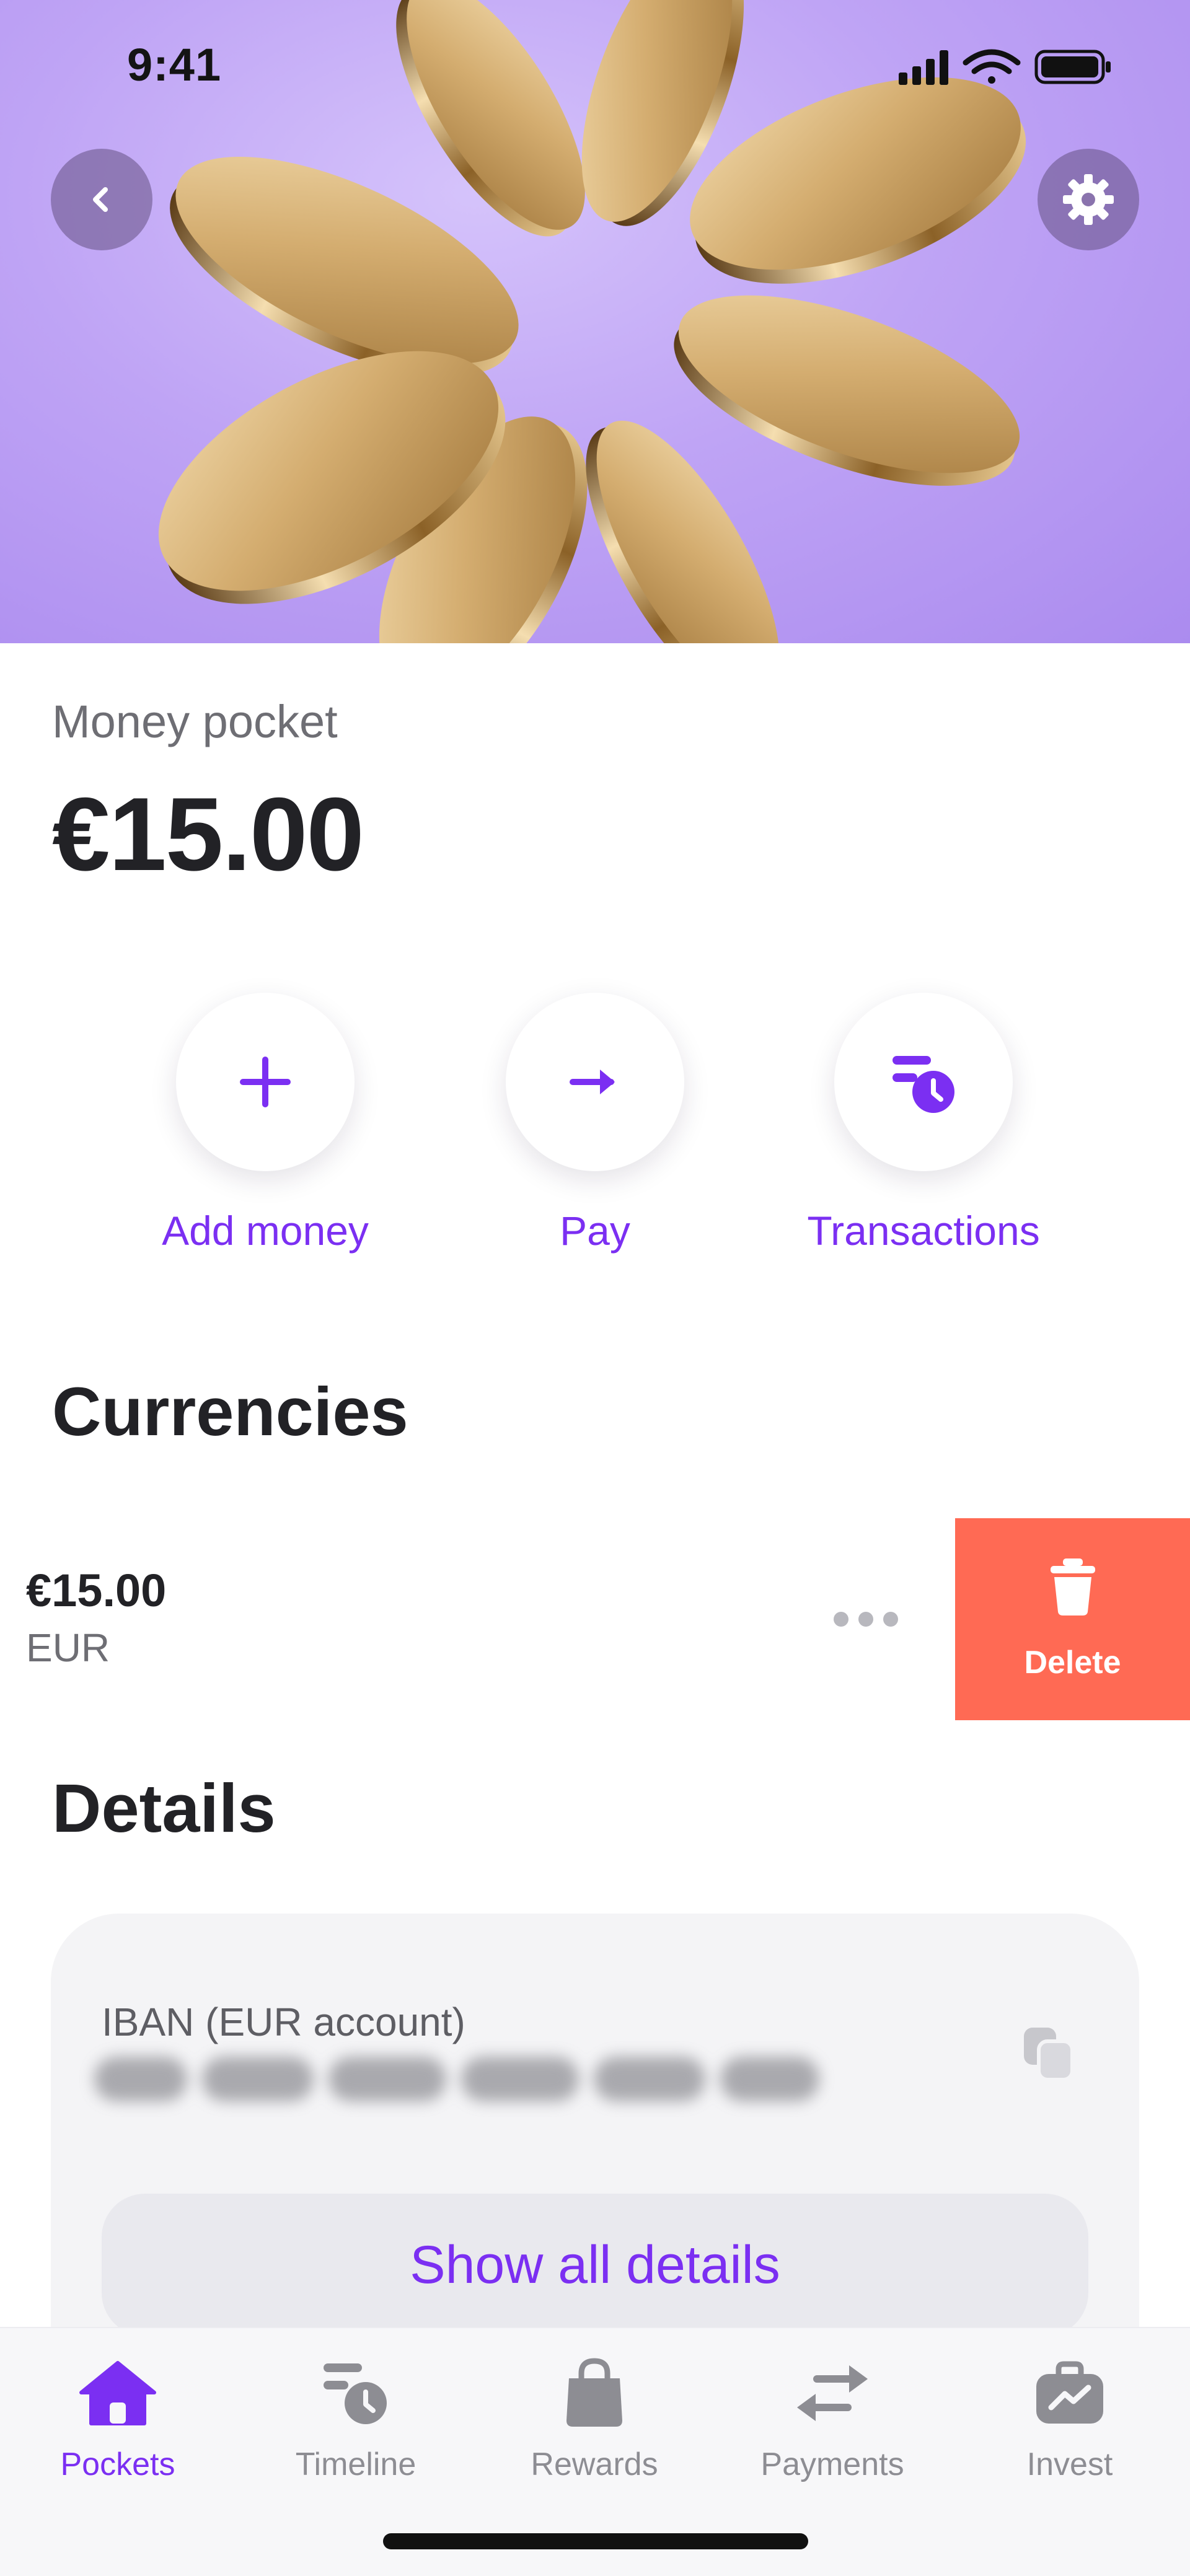 The width and height of the screenshot is (1190, 2576). What do you see at coordinates (1072, 1619) in the screenshot?
I see `delete-button: Delete` at bounding box center [1072, 1619].